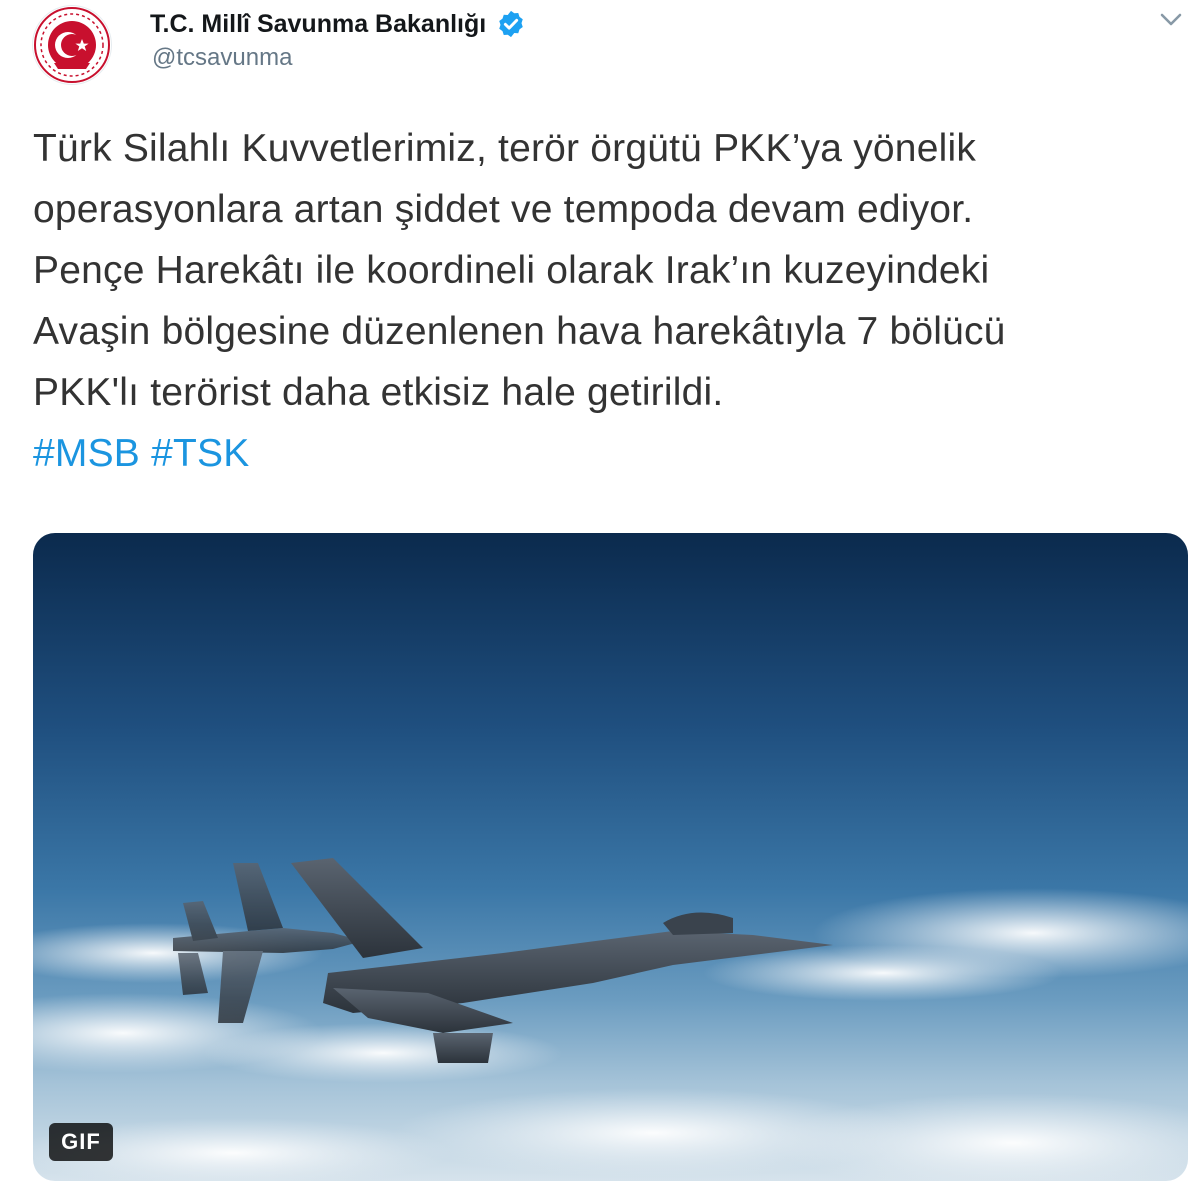 The width and height of the screenshot is (1200, 1196). I want to click on hashtag-msb: #MSB, so click(86, 453).